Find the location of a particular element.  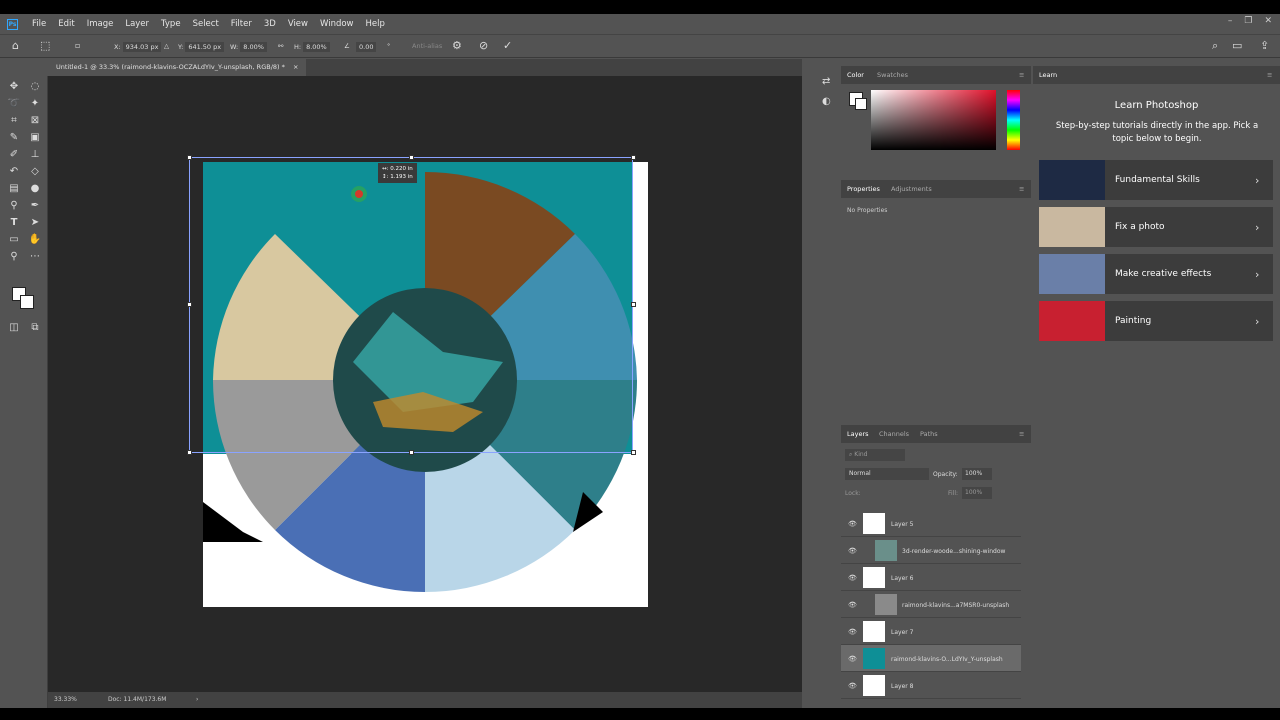

layer-row: 👁 Layer 7 is located at coordinates (931, 631).